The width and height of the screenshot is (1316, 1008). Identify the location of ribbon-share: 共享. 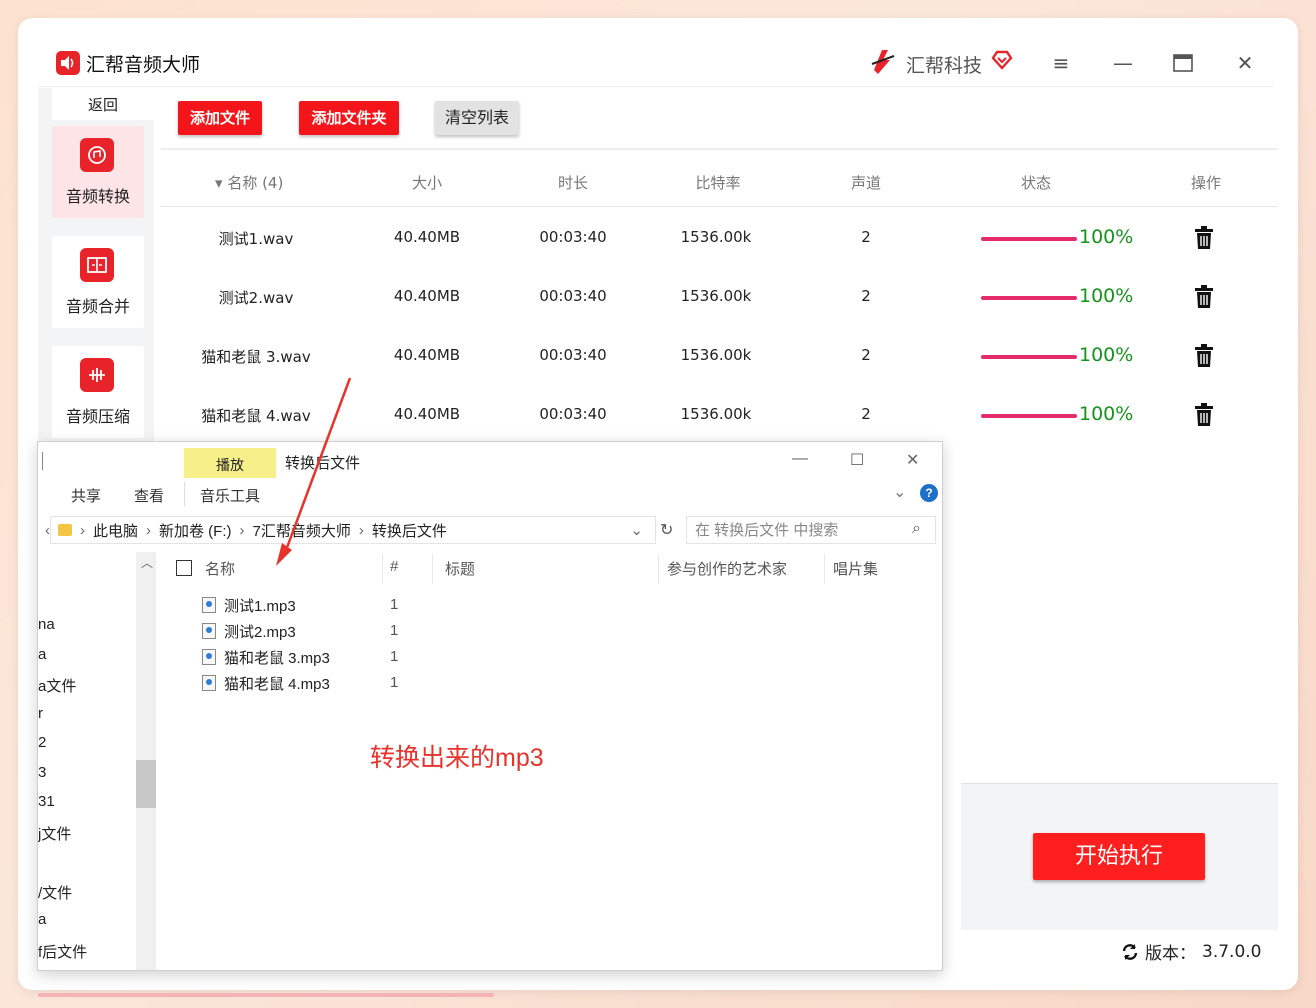
(86, 495).